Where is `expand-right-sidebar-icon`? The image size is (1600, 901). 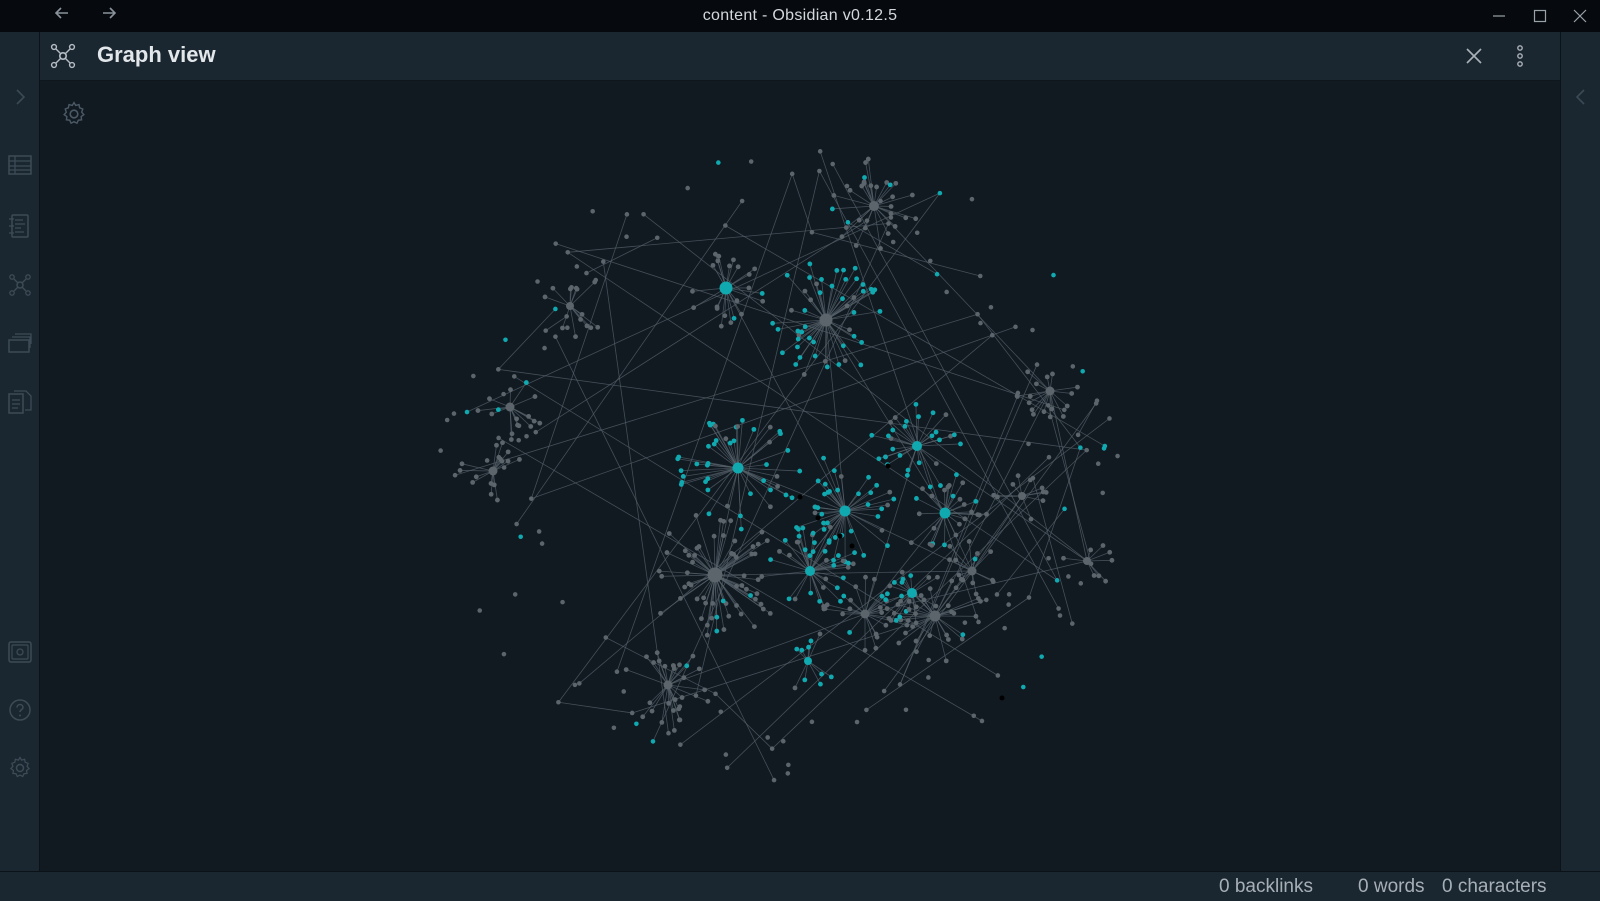 expand-right-sidebar-icon is located at coordinates (1581, 97).